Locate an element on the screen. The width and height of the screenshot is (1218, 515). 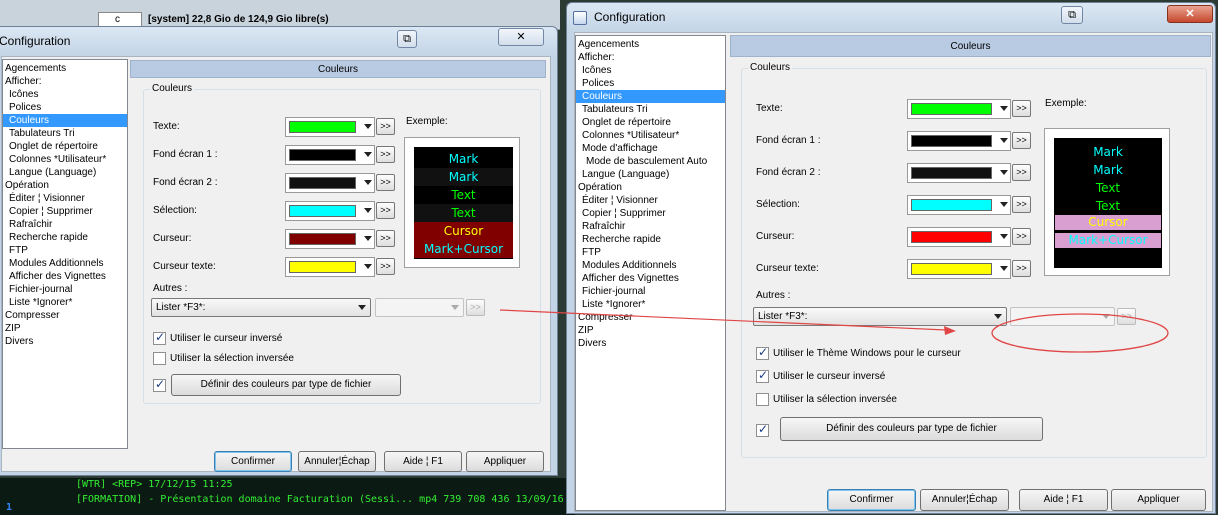
annotation-overlay is located at coordinates (834, 331).